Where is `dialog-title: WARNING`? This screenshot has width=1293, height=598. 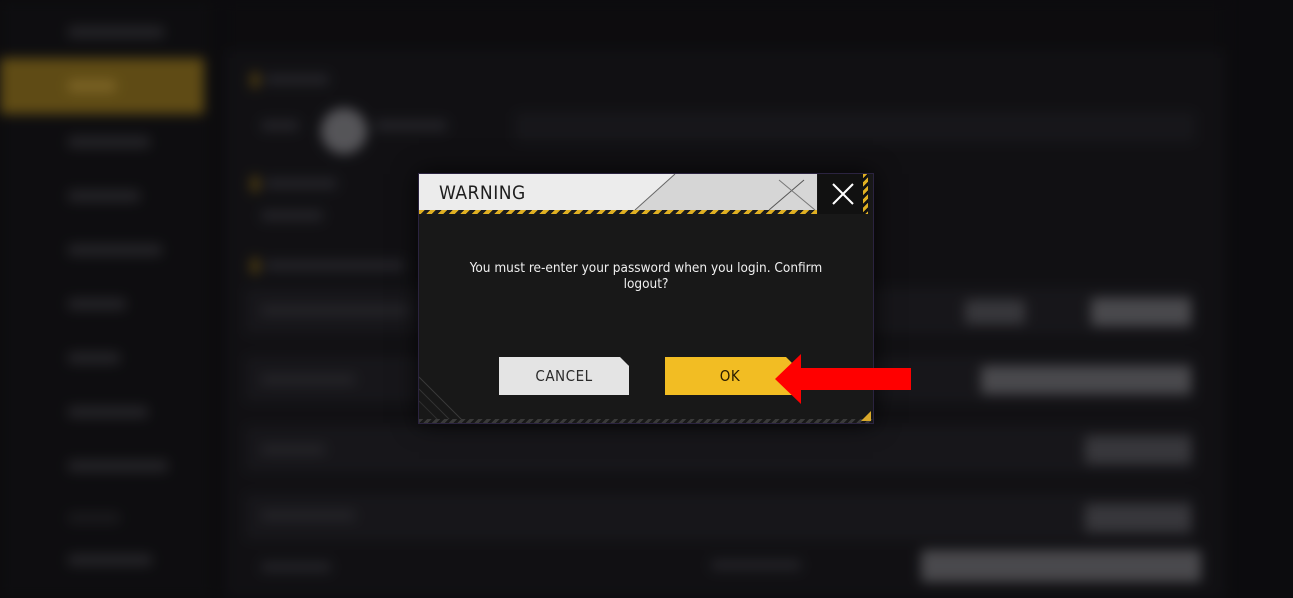
dialog-title: WARNING is located at coordinates (482, 193).